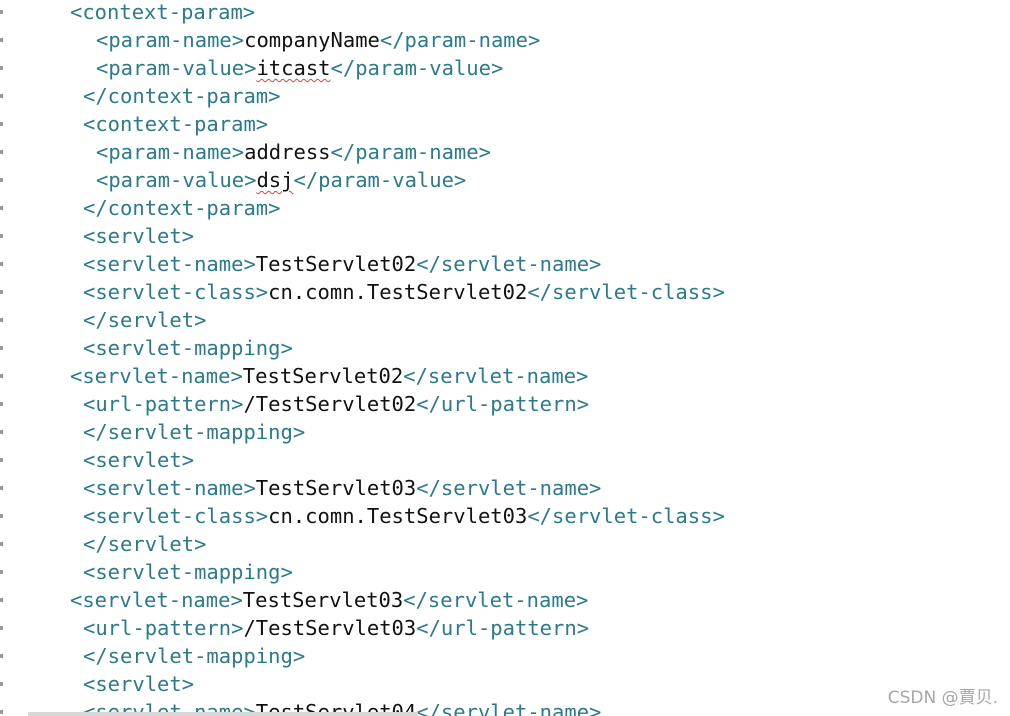 The height and width of the screenshot is (716, 1010). What do you see at coordinates (398, 292) in the screenshot?
I see `text-value-token: cn.comn.TestServlet02` at bounding box center [398, 292].